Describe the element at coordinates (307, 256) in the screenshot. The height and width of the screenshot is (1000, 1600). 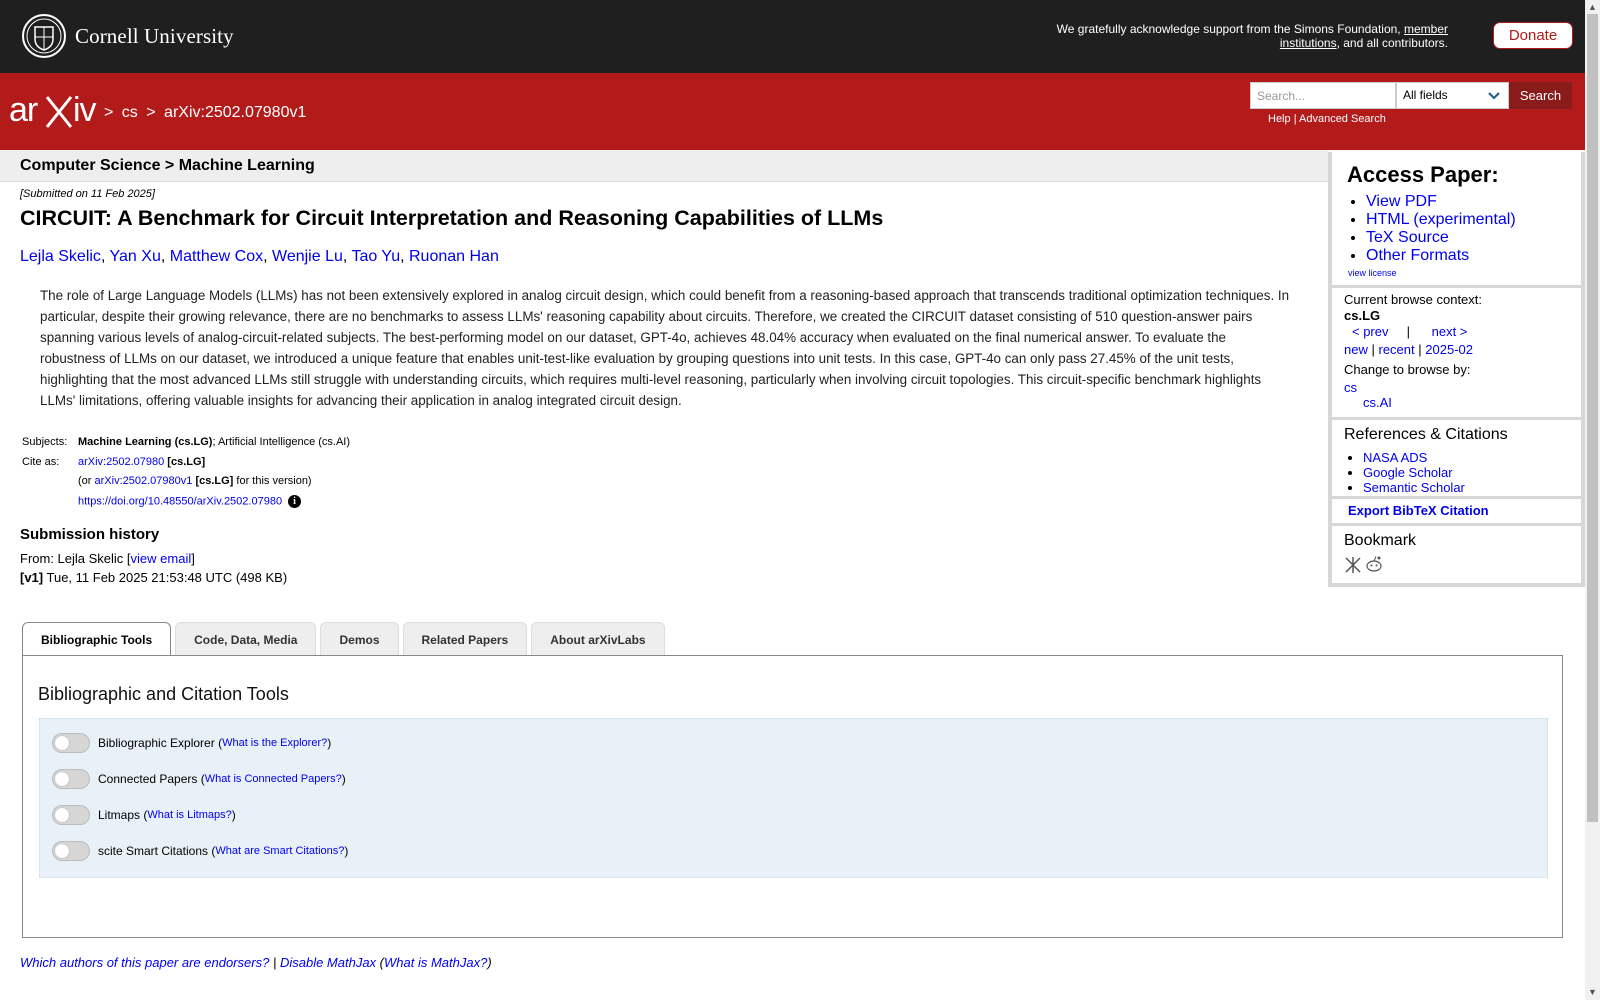
I see `author-link: Wenjie Lu` at that location.